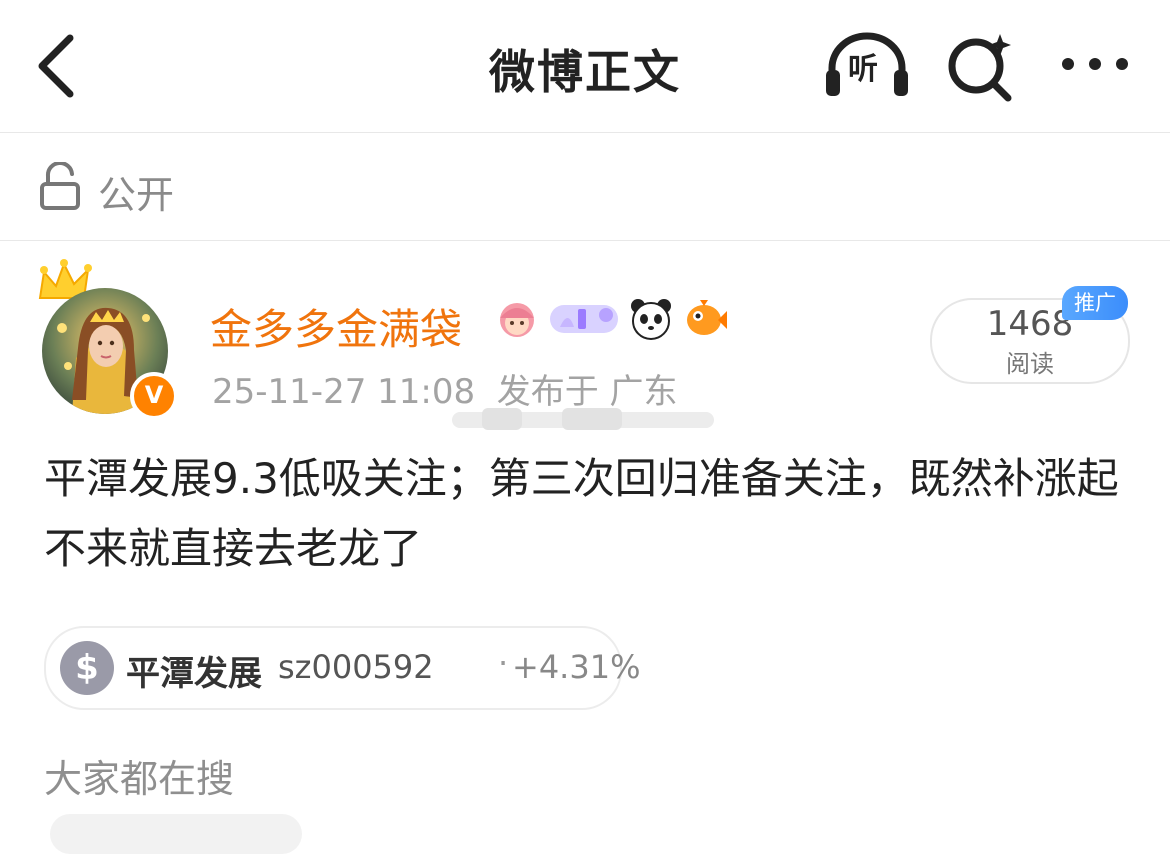 This screenshot has height=854, width=1170. I want to click on post-time: 25-11-27 11:08, so click(344, 392).